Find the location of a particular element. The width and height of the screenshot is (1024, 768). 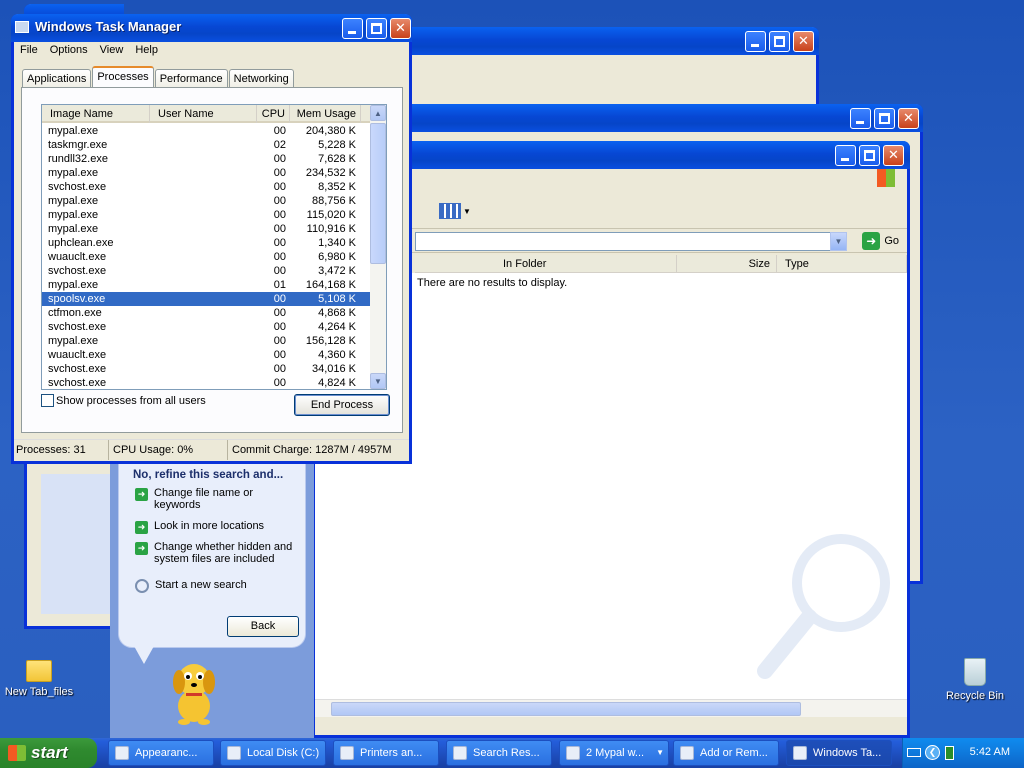

views-button: ▼ is located at coordinates (455, 211).